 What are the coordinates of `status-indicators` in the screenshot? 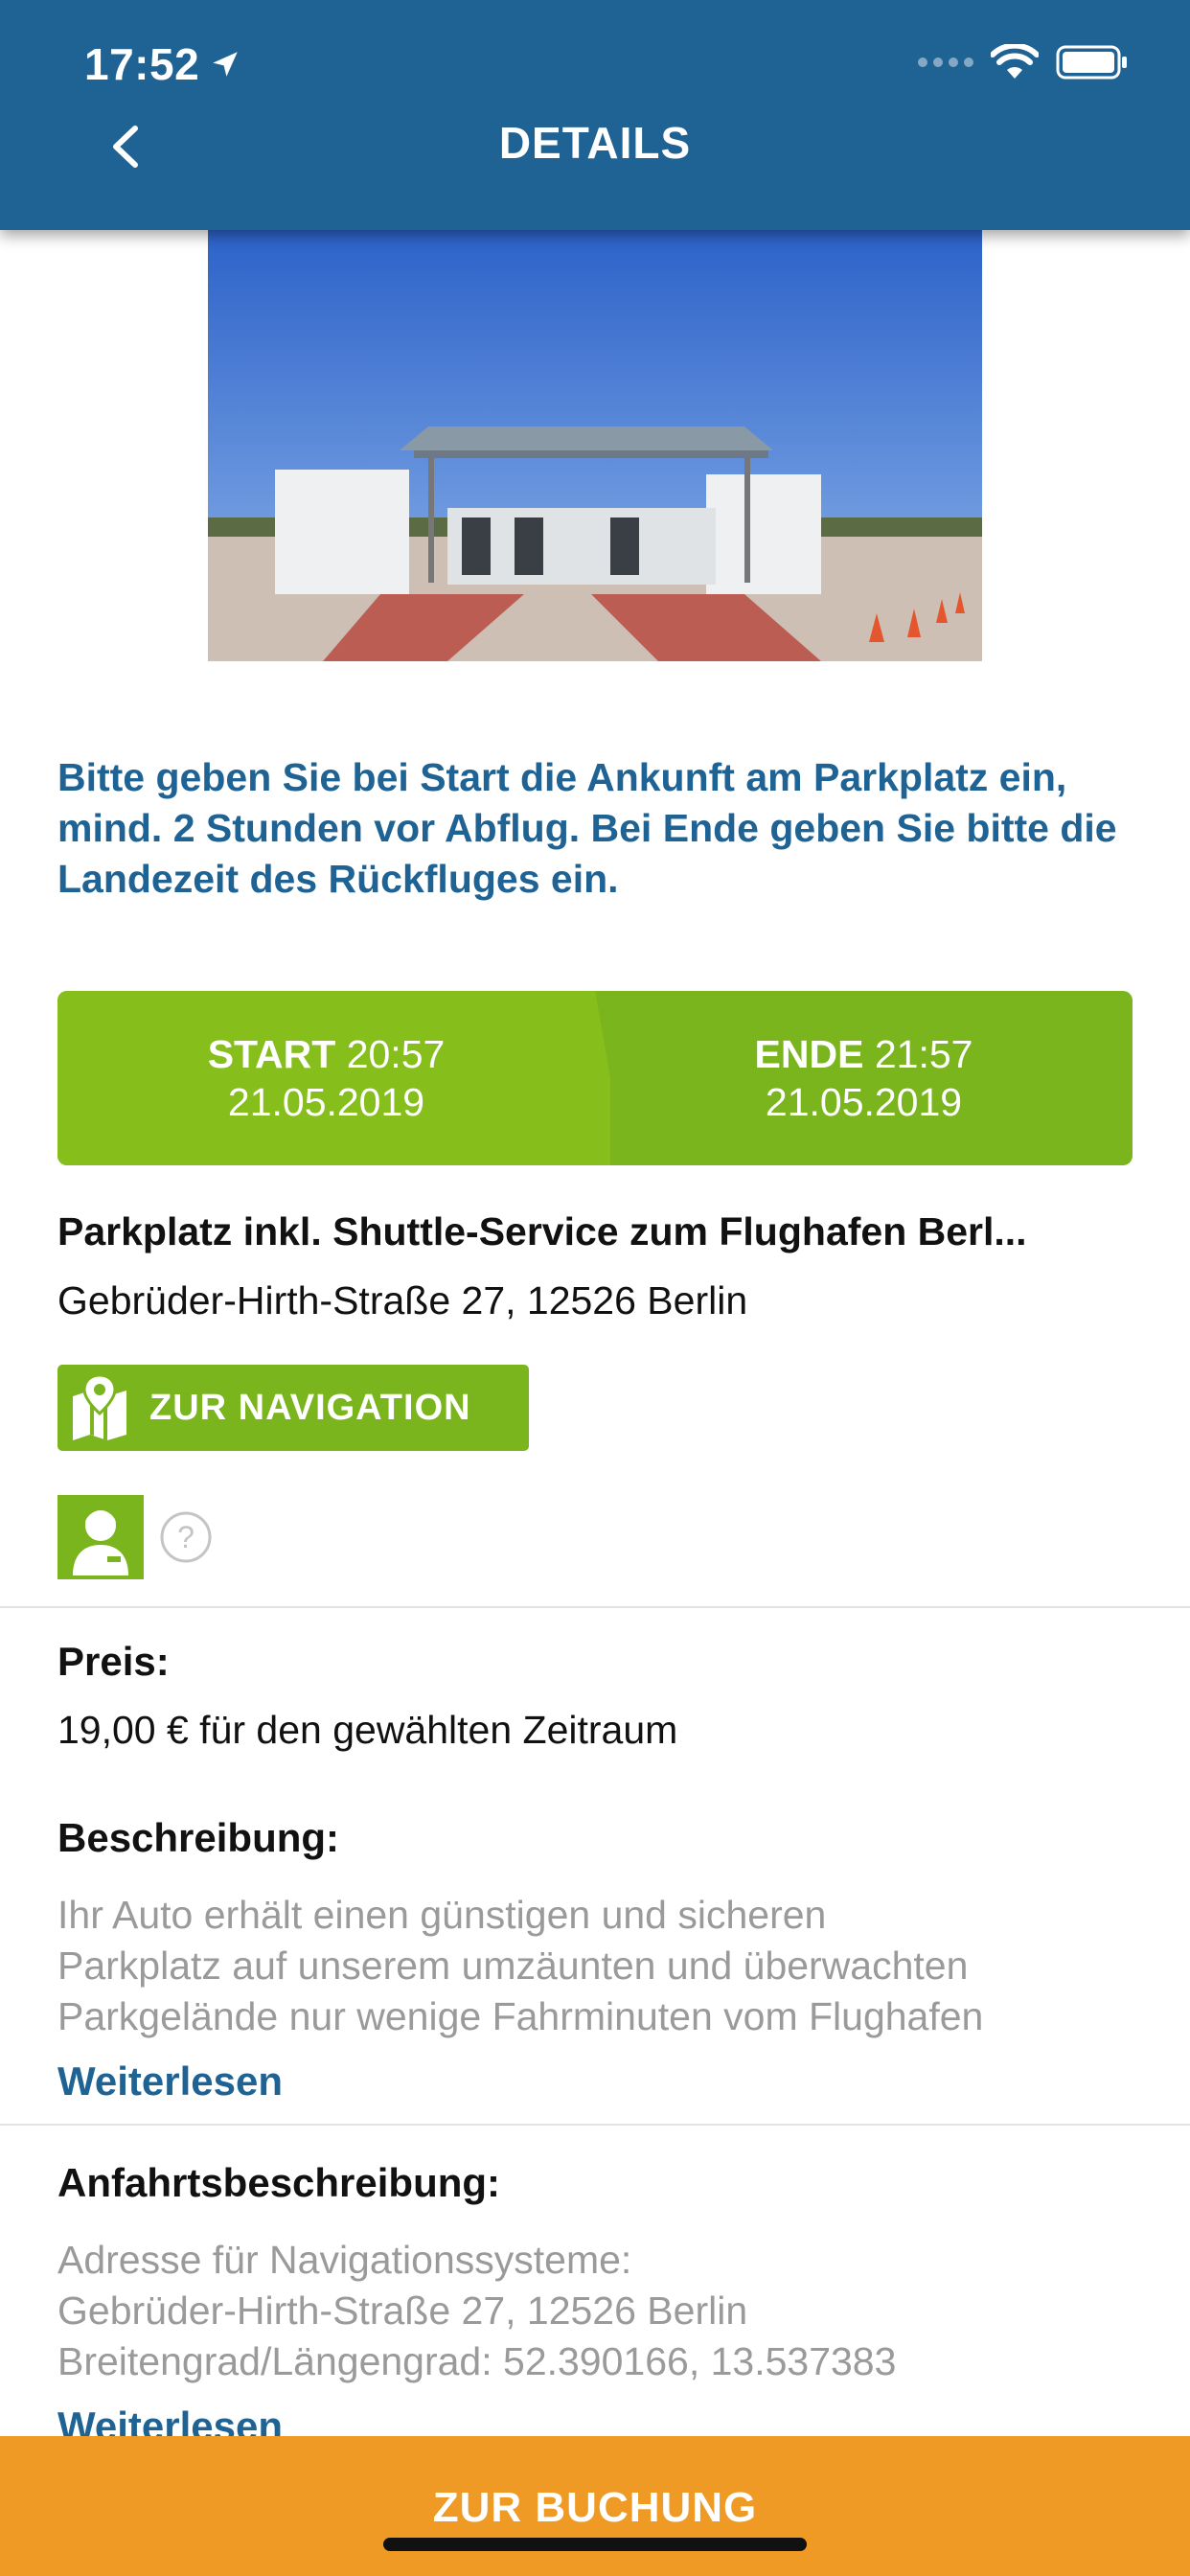 It's located at (1023, 62).